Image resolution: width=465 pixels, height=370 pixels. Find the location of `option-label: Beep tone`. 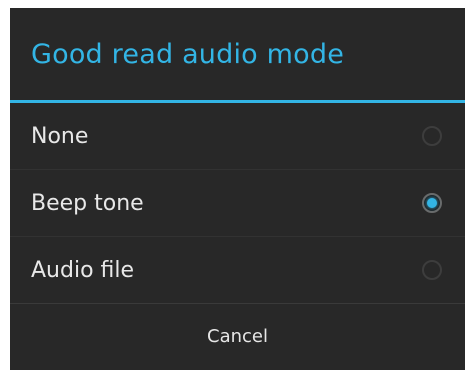

option-label: Beep tone is located at coordinates (87, 203).